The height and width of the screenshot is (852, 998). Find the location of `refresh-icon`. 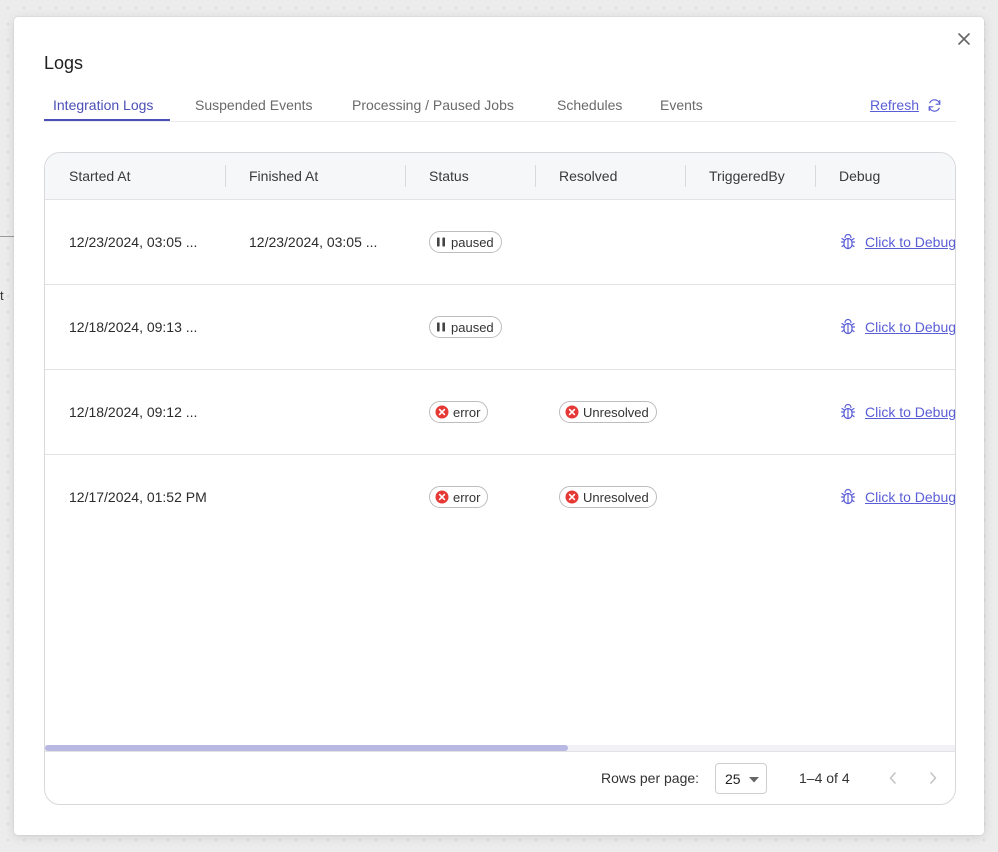

refresh-icon is located at coordinates (934, 105).